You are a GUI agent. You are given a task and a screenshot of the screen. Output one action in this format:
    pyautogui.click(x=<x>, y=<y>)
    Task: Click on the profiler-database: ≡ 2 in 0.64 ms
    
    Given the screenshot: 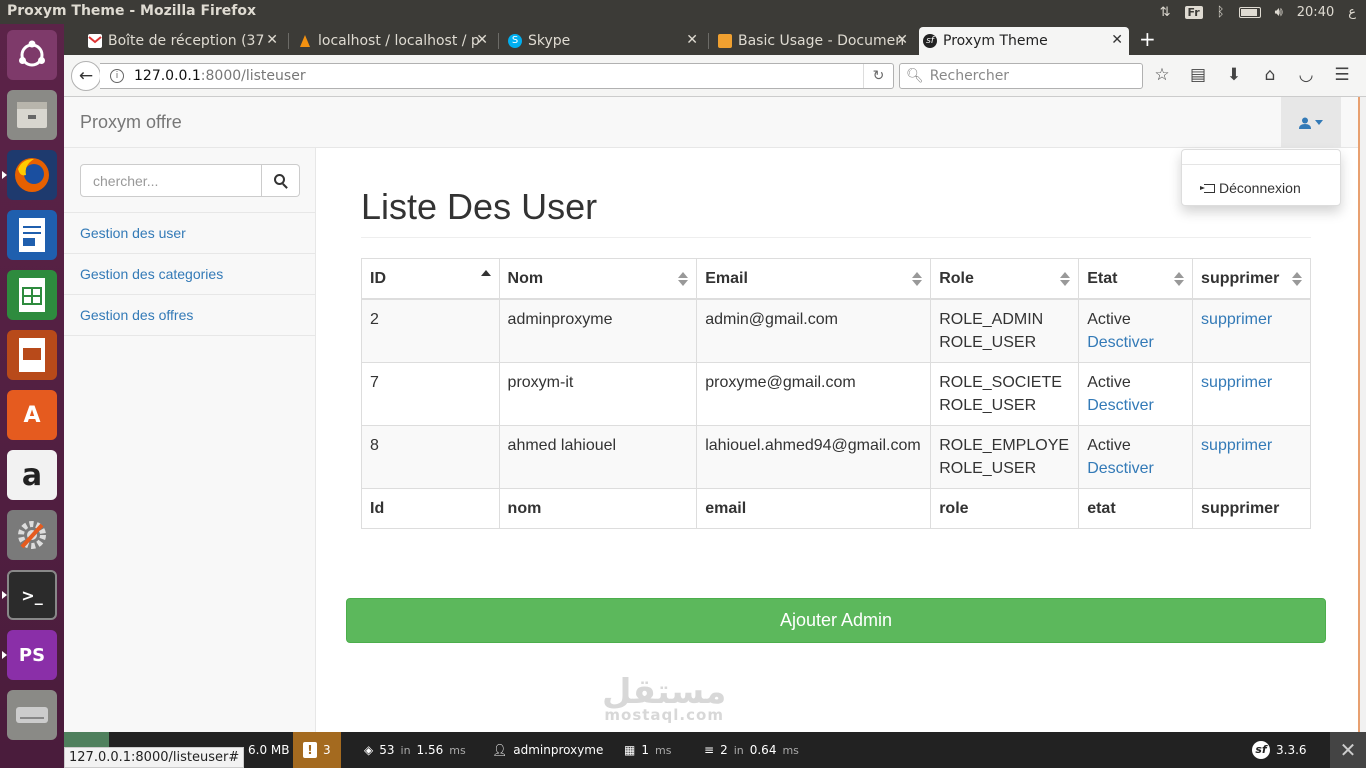 What is the action you would take?
    pyautogui.click(x=751, y=750)
    